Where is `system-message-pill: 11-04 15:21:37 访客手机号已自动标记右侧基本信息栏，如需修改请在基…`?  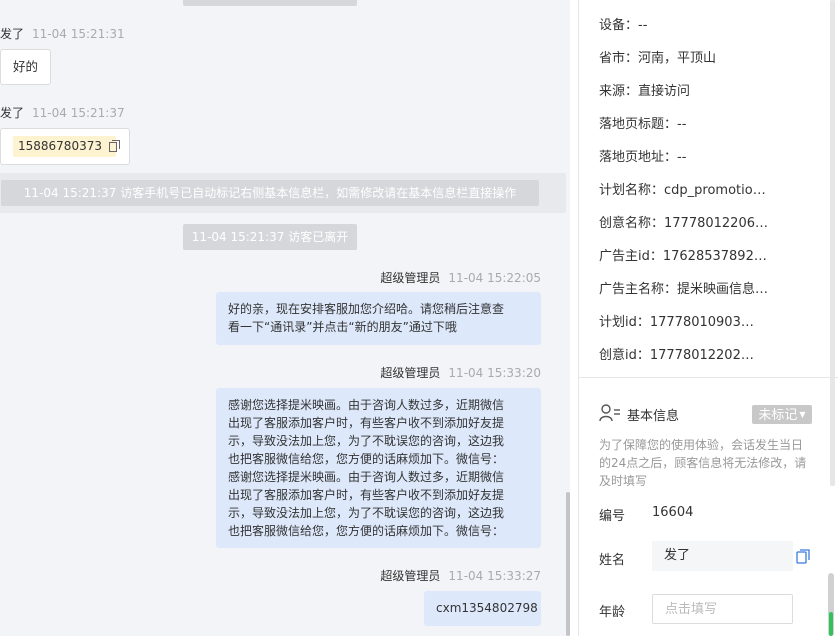 system-message-pill: 11-04 15:21:37 访客手机号已自动标记右侧基本信息栏，如需修改请在基… is located at coordinates (270, 193).